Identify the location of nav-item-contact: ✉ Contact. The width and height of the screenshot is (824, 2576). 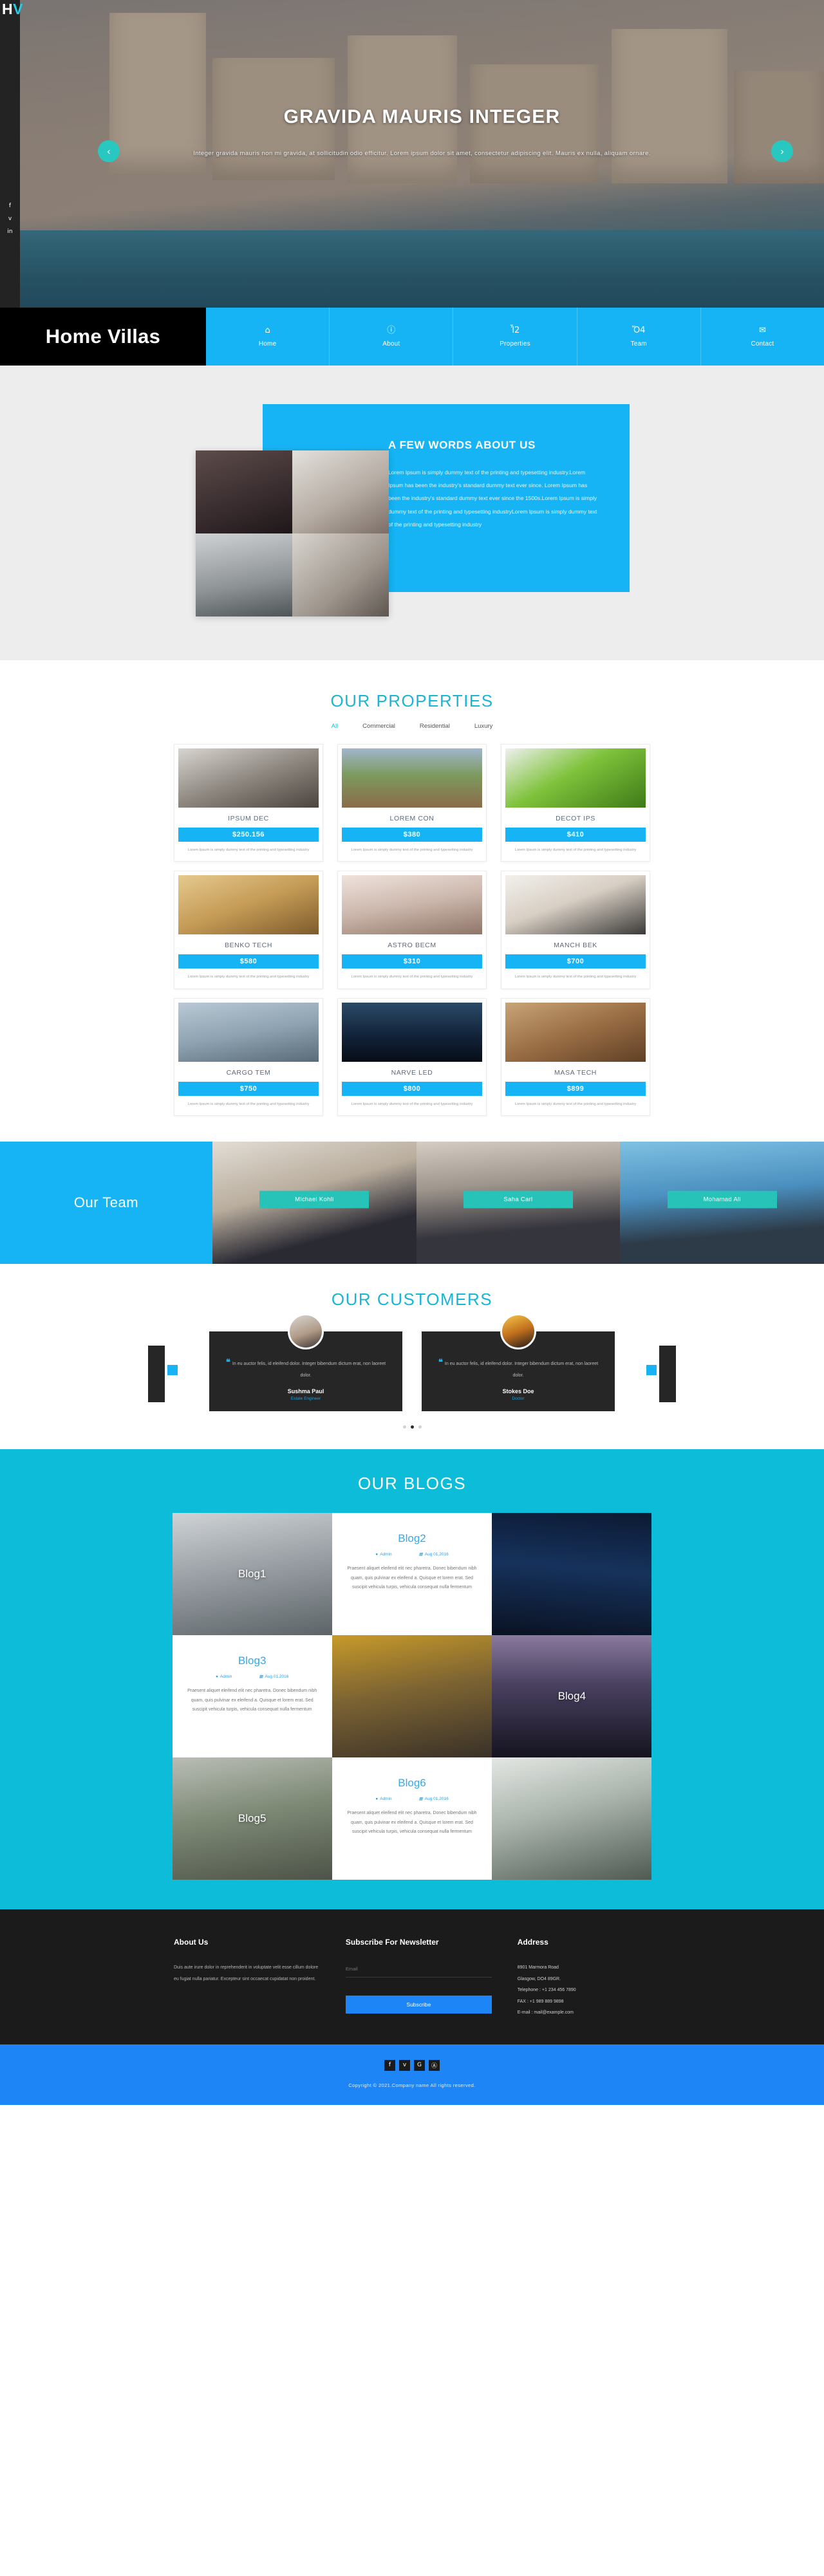
(763, 337).